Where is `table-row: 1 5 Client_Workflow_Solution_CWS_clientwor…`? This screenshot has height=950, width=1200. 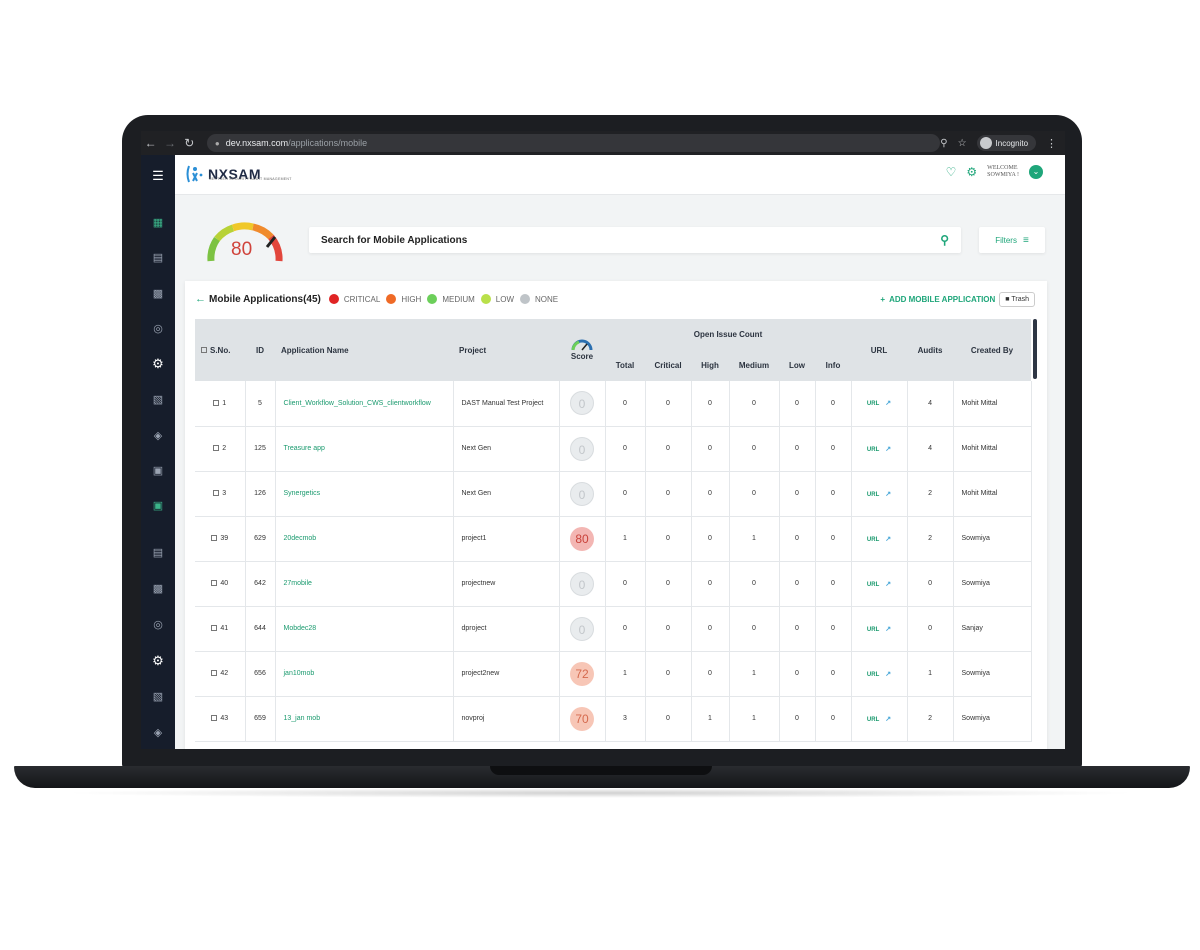
table-row: 1 5 Client_Workflow_Solution_CWS_clientwor… is located at coordinates (613, 404).